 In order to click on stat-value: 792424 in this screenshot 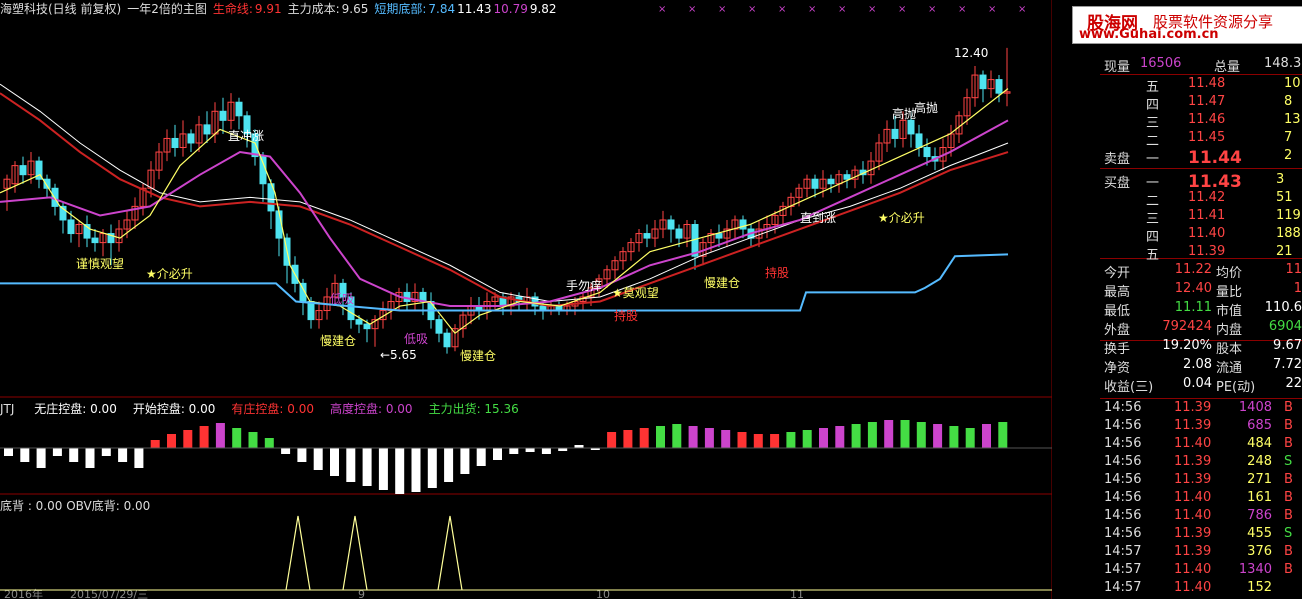, I will do `click(1187, 326)`.